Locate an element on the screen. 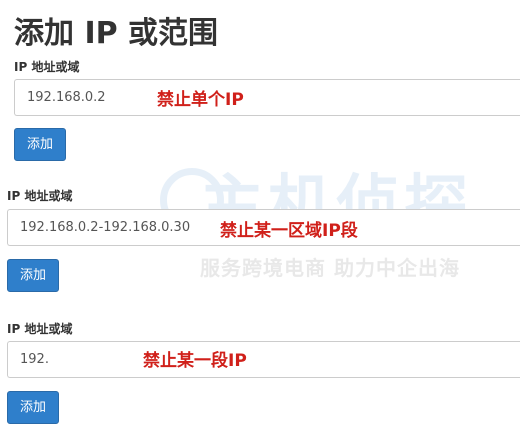  ip-input: 192.168.0.2 is located at coordinates (267, 97).